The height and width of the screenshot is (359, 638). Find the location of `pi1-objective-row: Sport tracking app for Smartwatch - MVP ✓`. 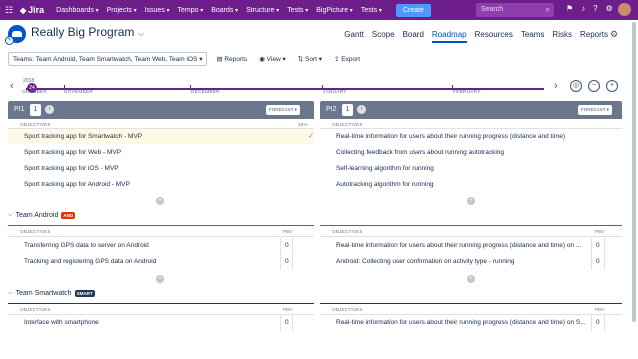

pi1-objective-row: Sport tracking app for Smartwatch - MVP ✓ is located at coordinates (161, 136).